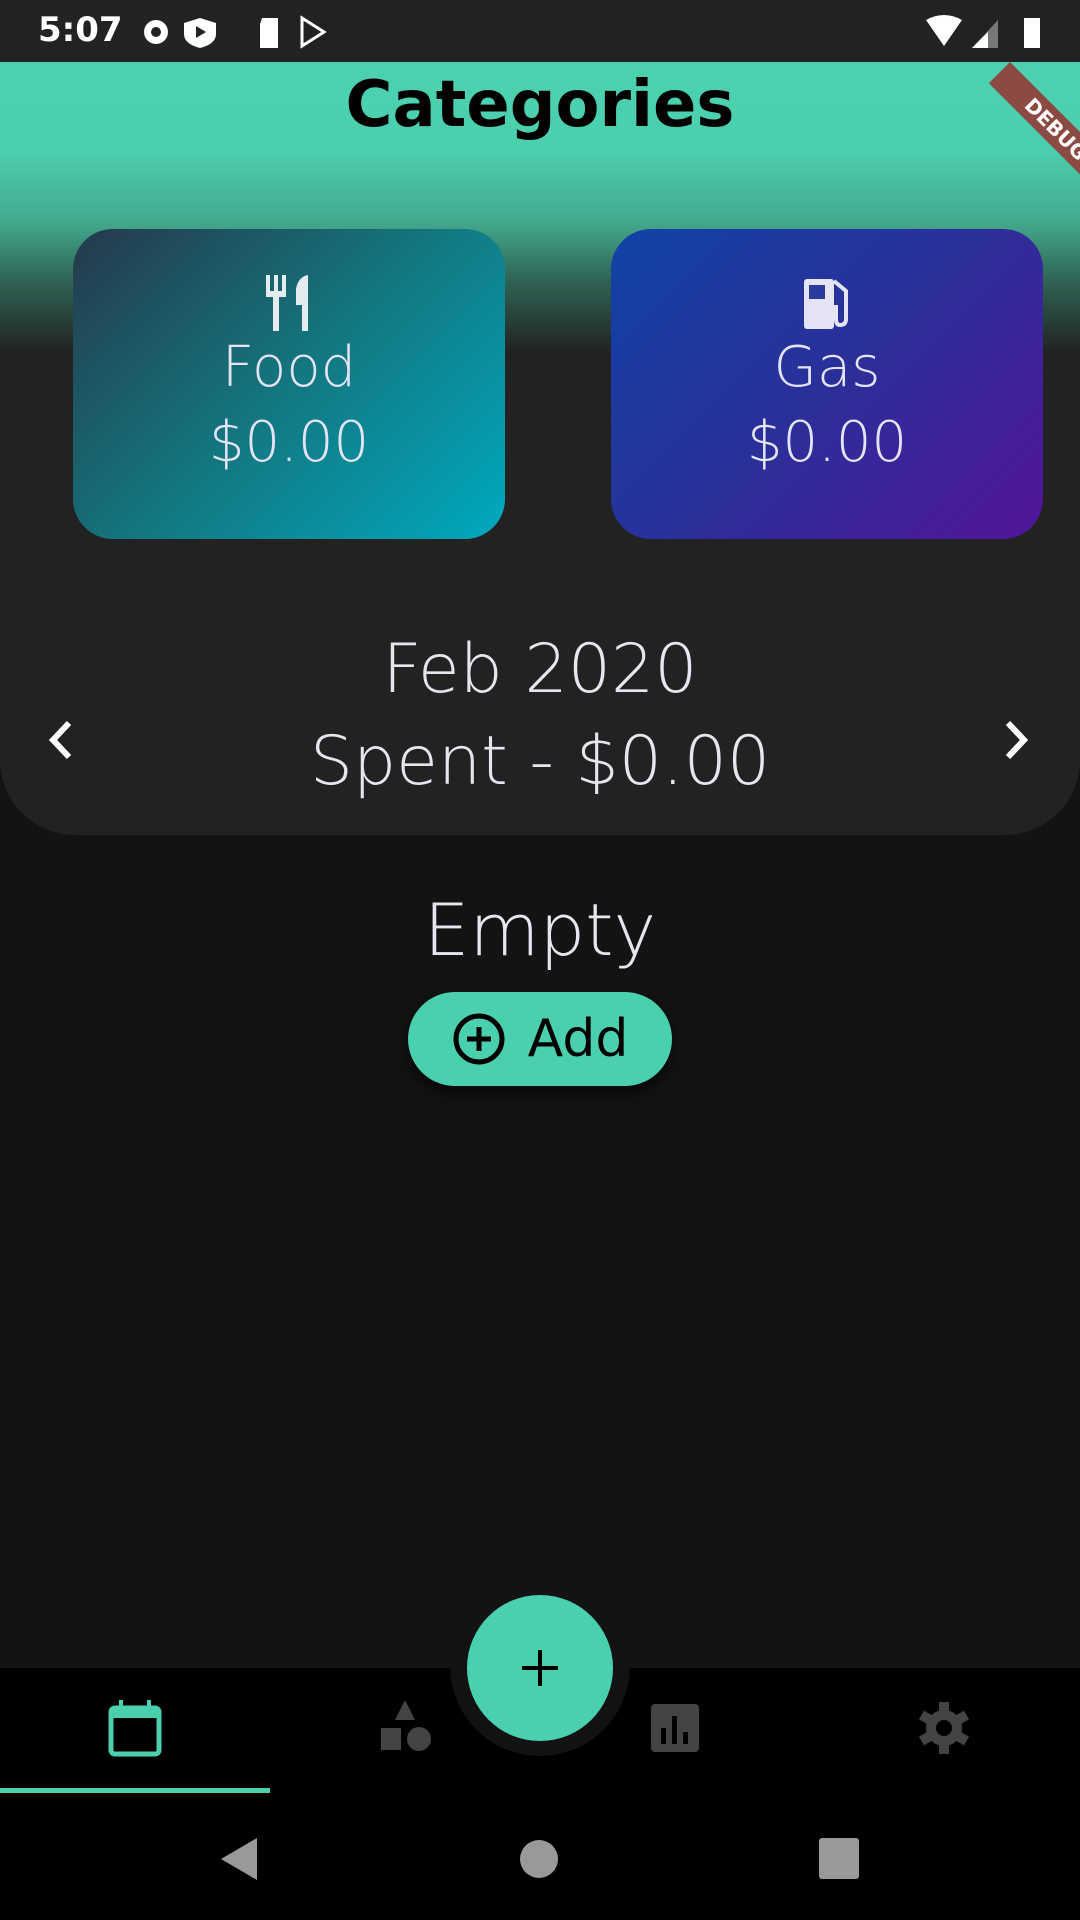 The width and height of the screenshot is (1080, 1920). What do you see at coordinates (80, 30) in the screenshot?
I see `status-time: 5:07` at bounding box center [80, 30].